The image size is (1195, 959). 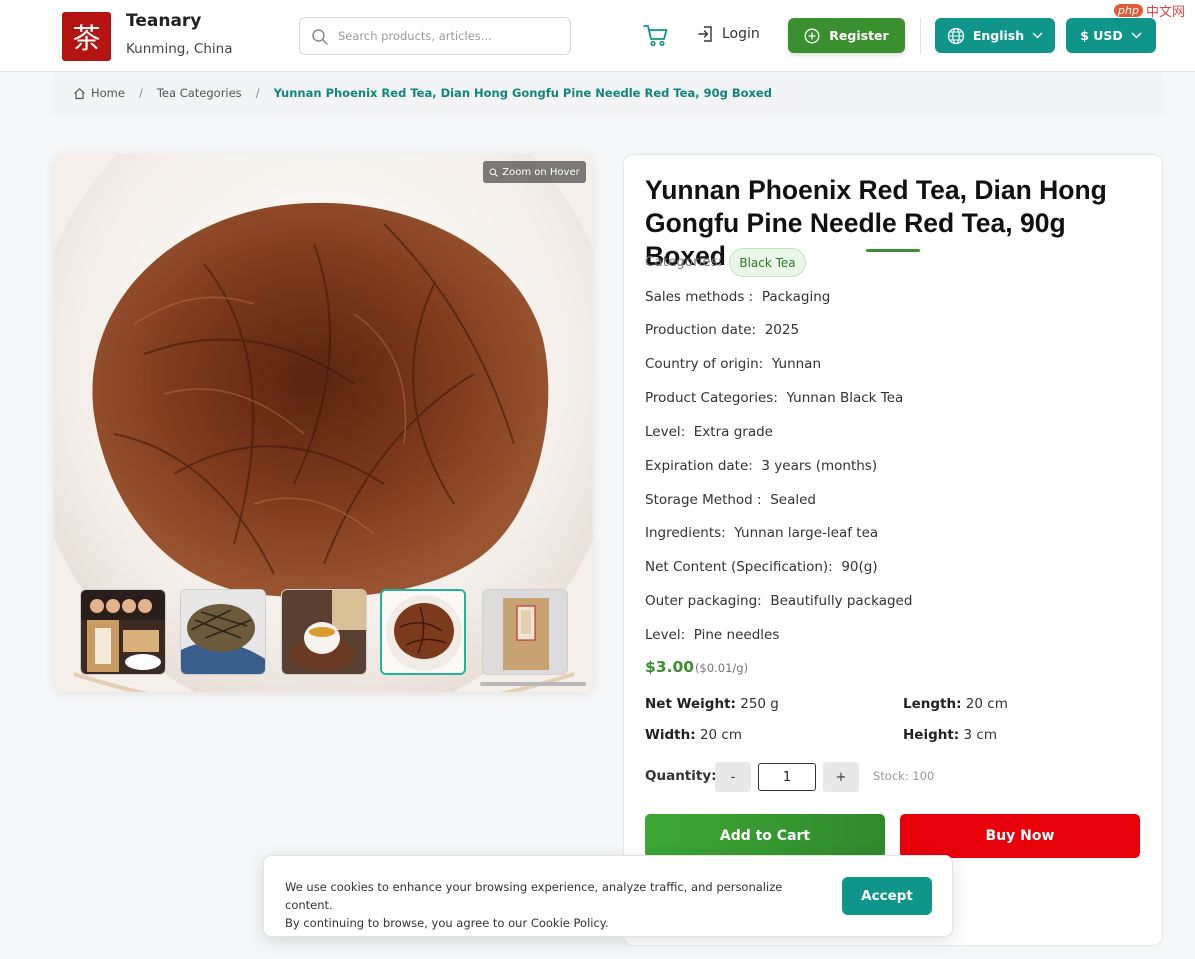 I want to click on language-selector: English, so click(x=995, y=35).